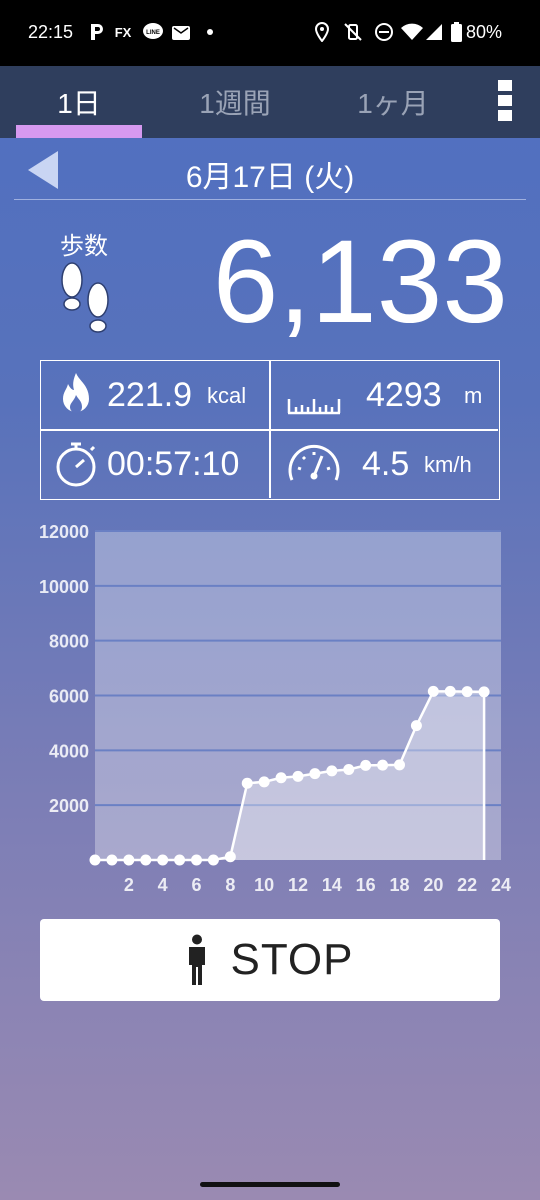 This screenshot has width=540, height=1200. What do you see at coordinates (270, 199) in the screenshot?
I see `header-divider` at bounding box center [270, 199].